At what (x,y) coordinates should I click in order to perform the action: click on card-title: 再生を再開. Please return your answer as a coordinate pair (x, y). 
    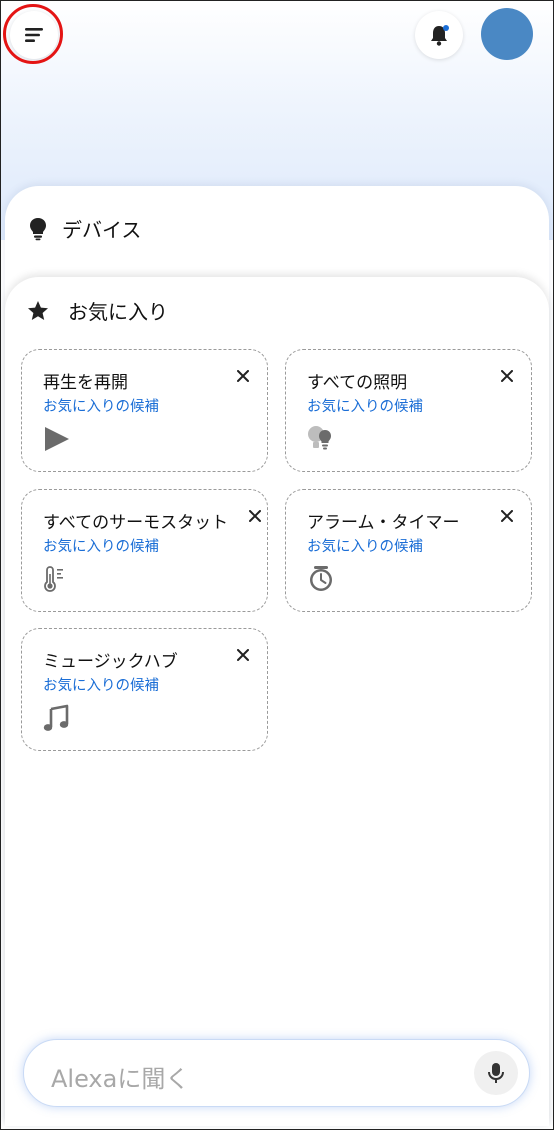
    Looking at the image, I should click on (85, 383).